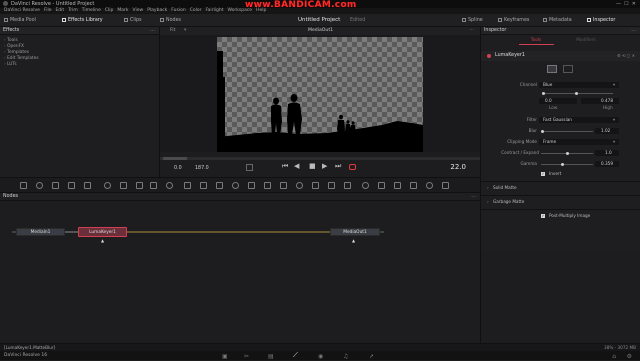 The height and width of the screenshot is (361, 640). I want to click on menu-item-workspace: Workspace, so click(239, 10).